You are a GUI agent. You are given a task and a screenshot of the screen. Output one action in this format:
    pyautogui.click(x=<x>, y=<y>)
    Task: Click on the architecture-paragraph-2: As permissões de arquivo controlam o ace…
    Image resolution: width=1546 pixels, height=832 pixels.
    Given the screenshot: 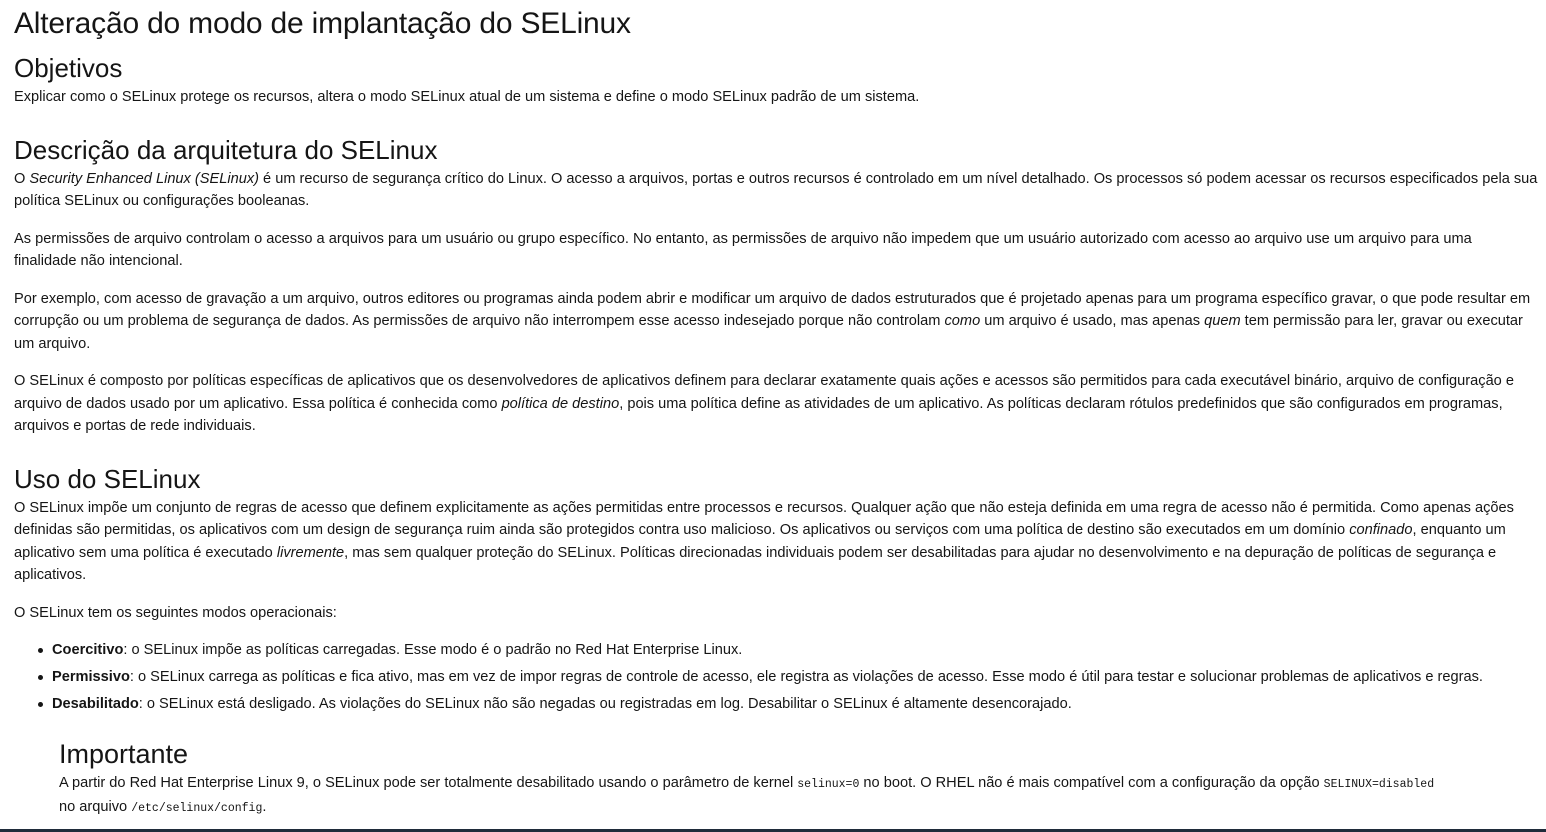 What is the action you would take?
    pyautogui.click(x=743, y=250)
    